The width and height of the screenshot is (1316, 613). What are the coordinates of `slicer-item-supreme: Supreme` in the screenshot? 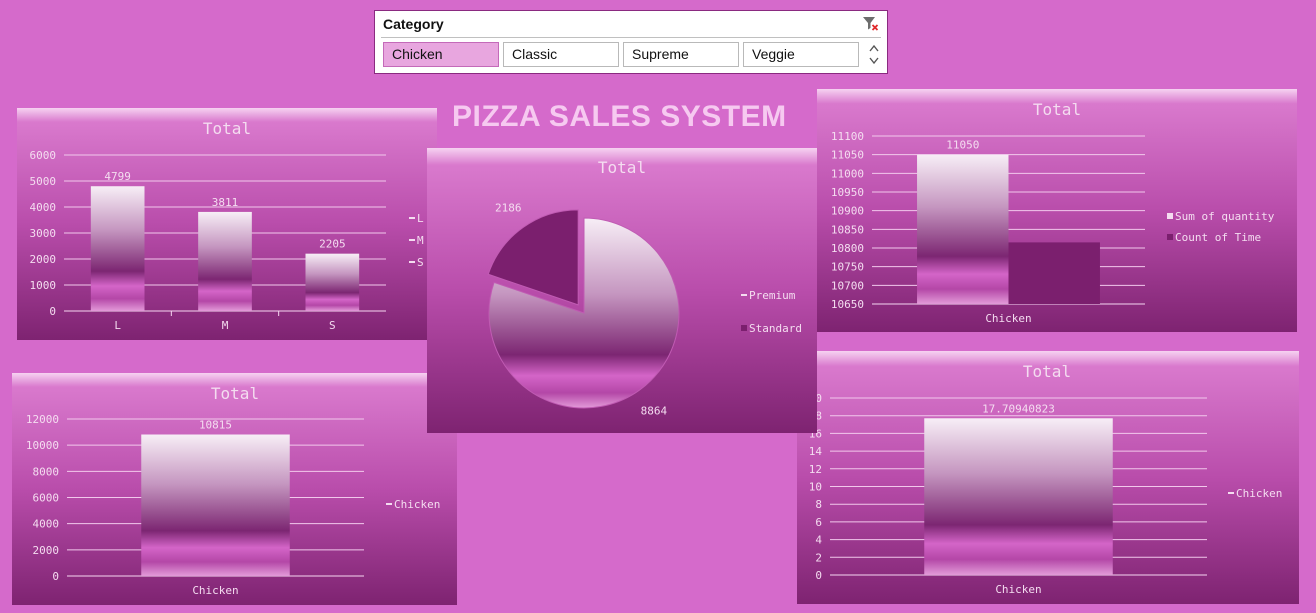 It's located at (681, 54).